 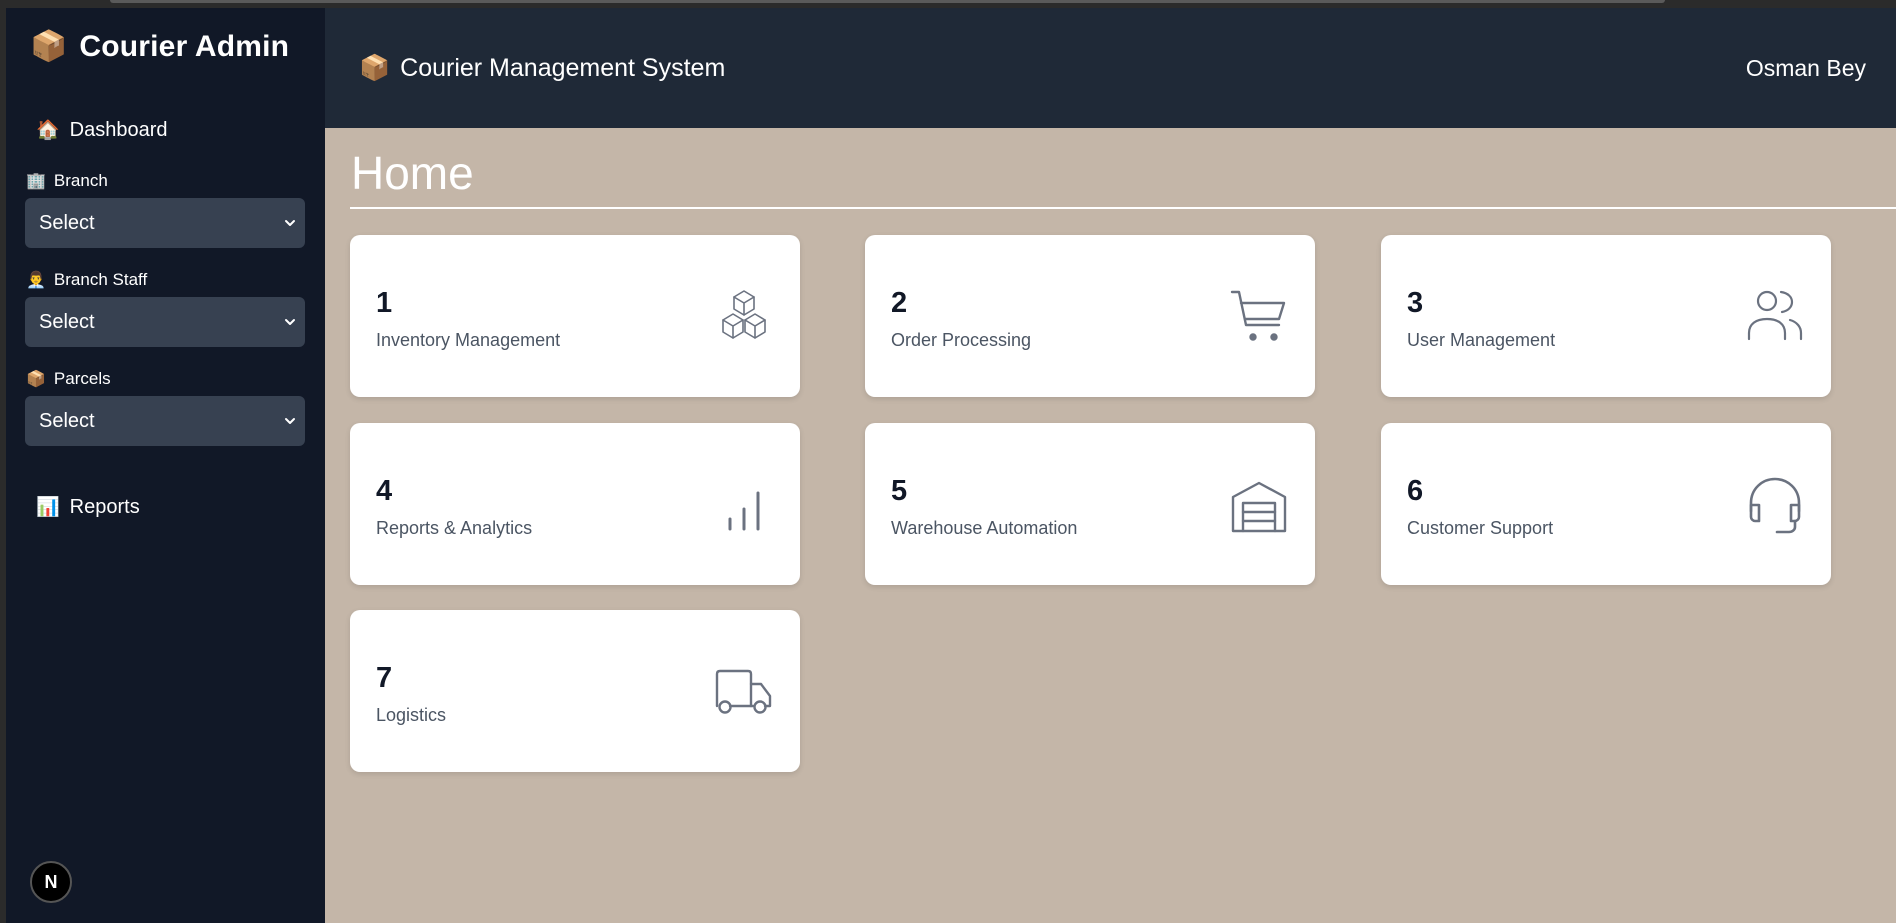 I want to click on top-header: 📦 Courier Management System Osman Bey, so click(x=1110, y=68).